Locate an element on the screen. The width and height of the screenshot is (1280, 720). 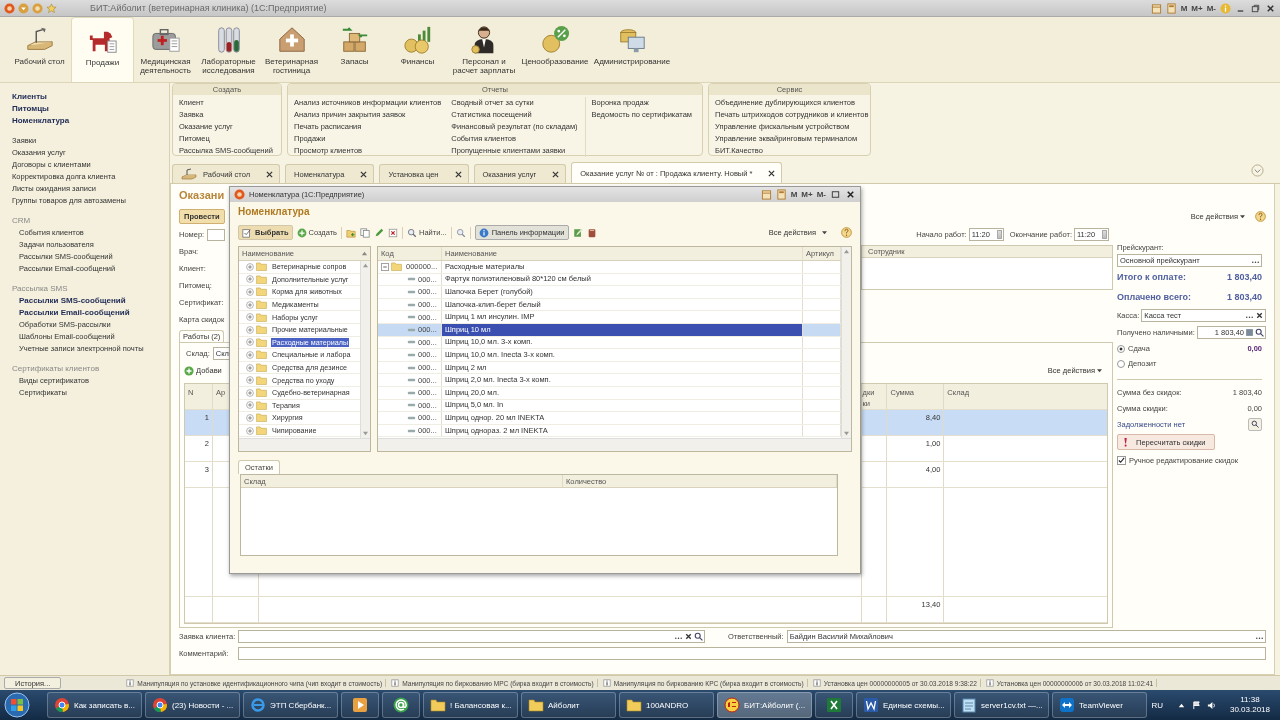
info-icon is located at coordinates (1225, 8).